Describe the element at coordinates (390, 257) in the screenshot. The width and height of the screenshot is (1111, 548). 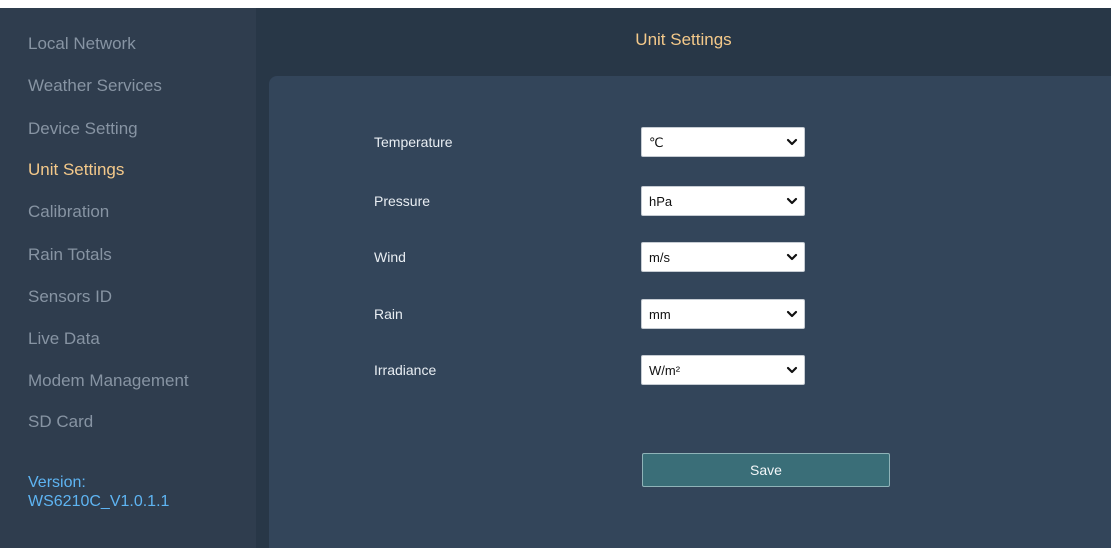
I see `wind-label: Wind` at that location.